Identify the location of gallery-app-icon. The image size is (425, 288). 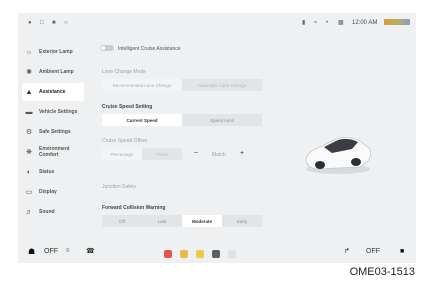
(184, 254).